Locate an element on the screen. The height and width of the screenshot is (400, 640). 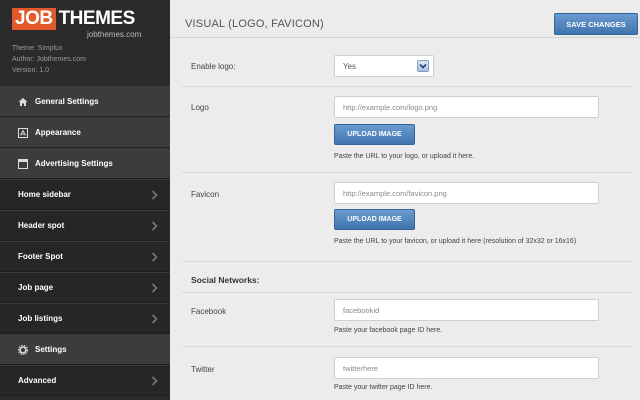
sidebar-item-job-listings: Job listings is located at coordinates (85, 318).